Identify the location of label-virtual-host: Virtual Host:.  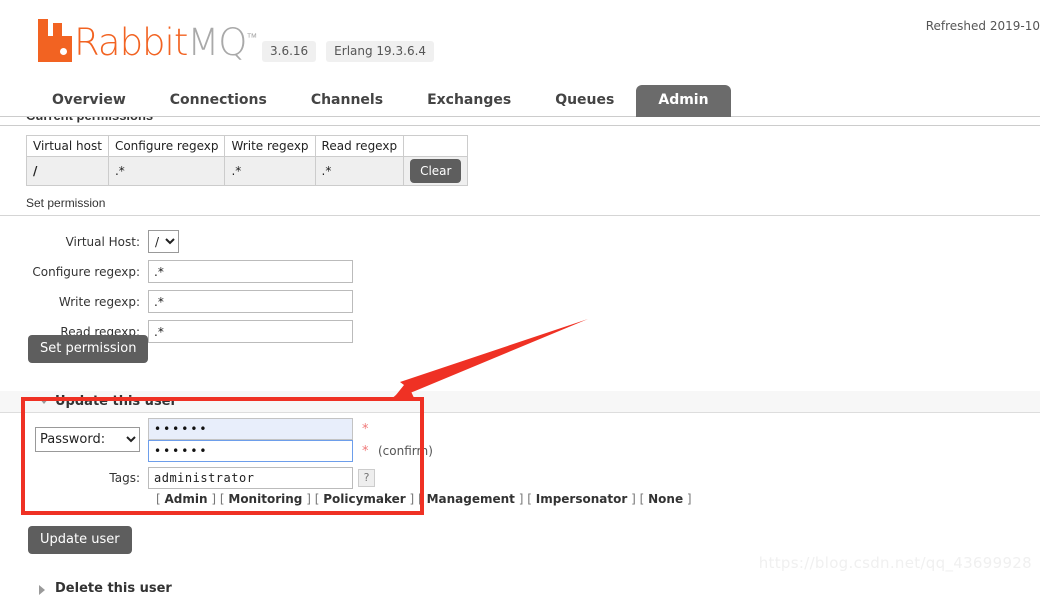
(102, 241).